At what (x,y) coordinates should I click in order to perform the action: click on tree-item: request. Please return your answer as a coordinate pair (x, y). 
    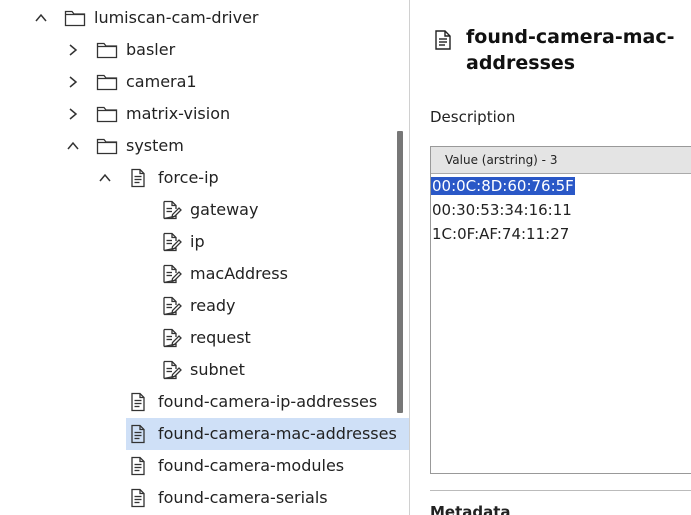
    Looking at the image, I should click on (204, 338).